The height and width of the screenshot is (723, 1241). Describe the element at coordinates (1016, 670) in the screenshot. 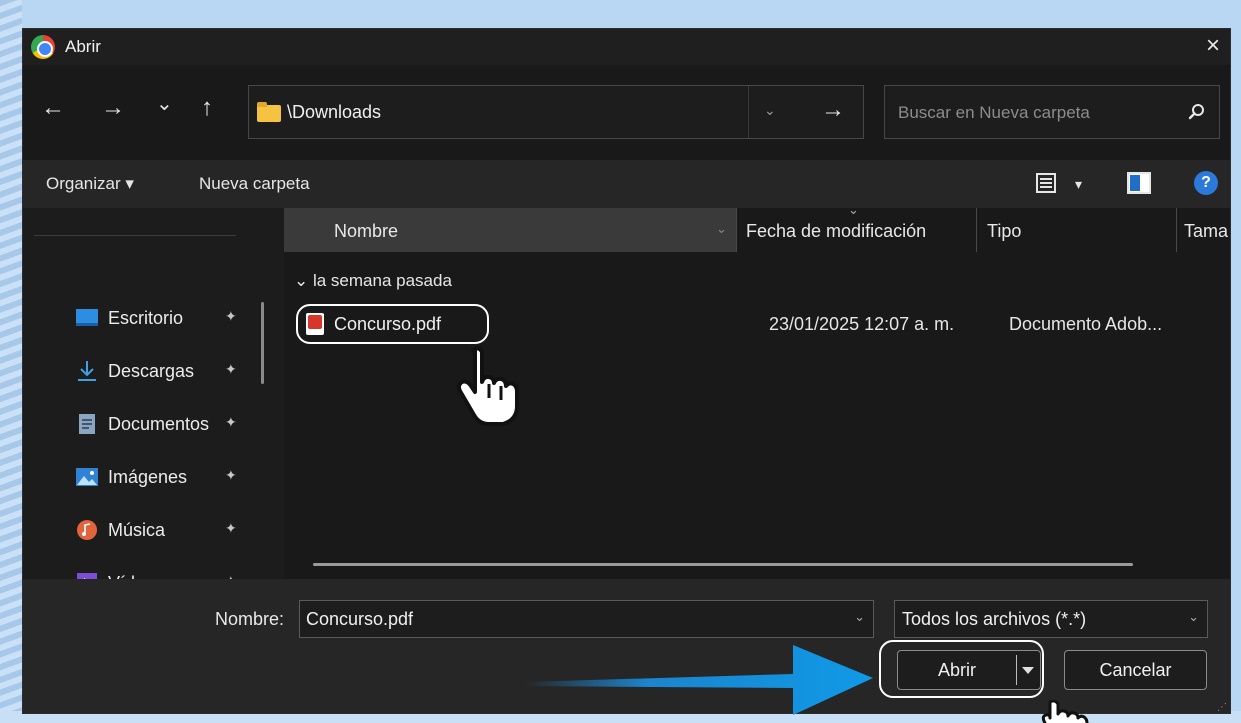

I see `split-divider` at that location.